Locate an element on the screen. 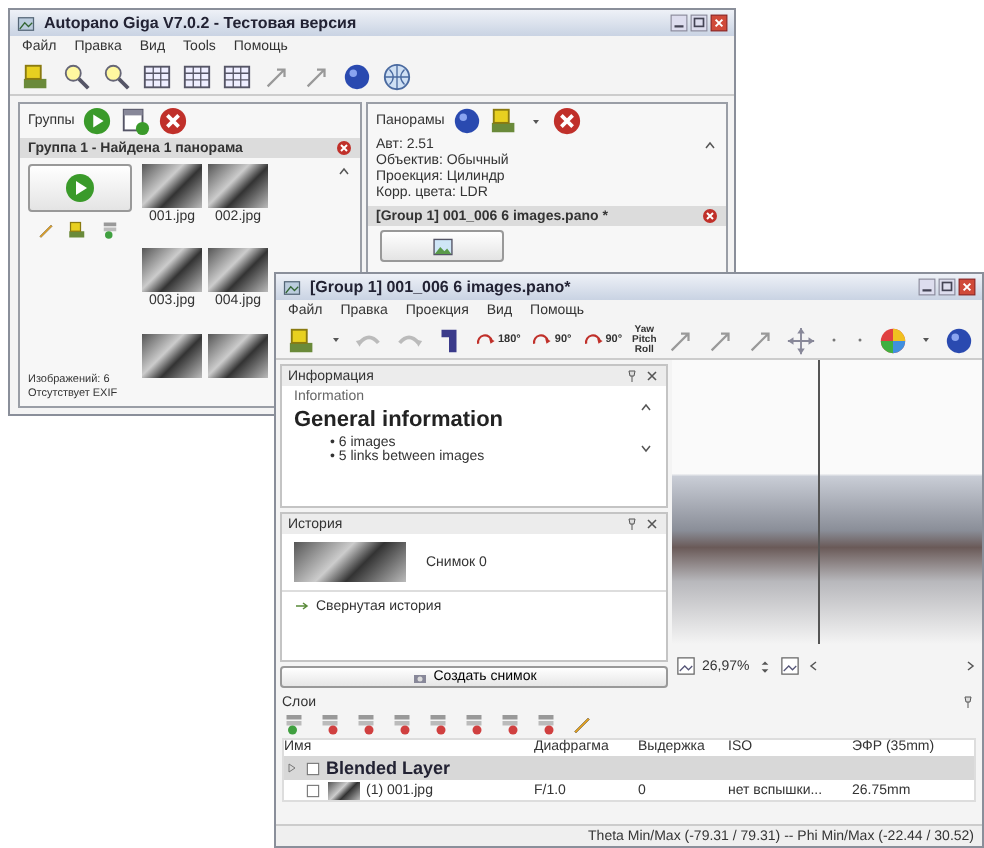  move-icon is located at coordinates (801, 340).